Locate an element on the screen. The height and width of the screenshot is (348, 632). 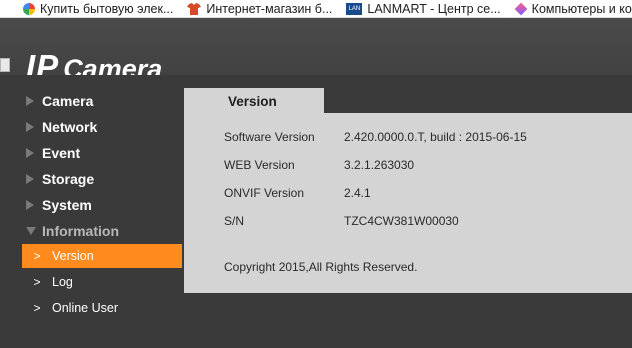
subitem-label: Log is located at coordinates (62, 282).